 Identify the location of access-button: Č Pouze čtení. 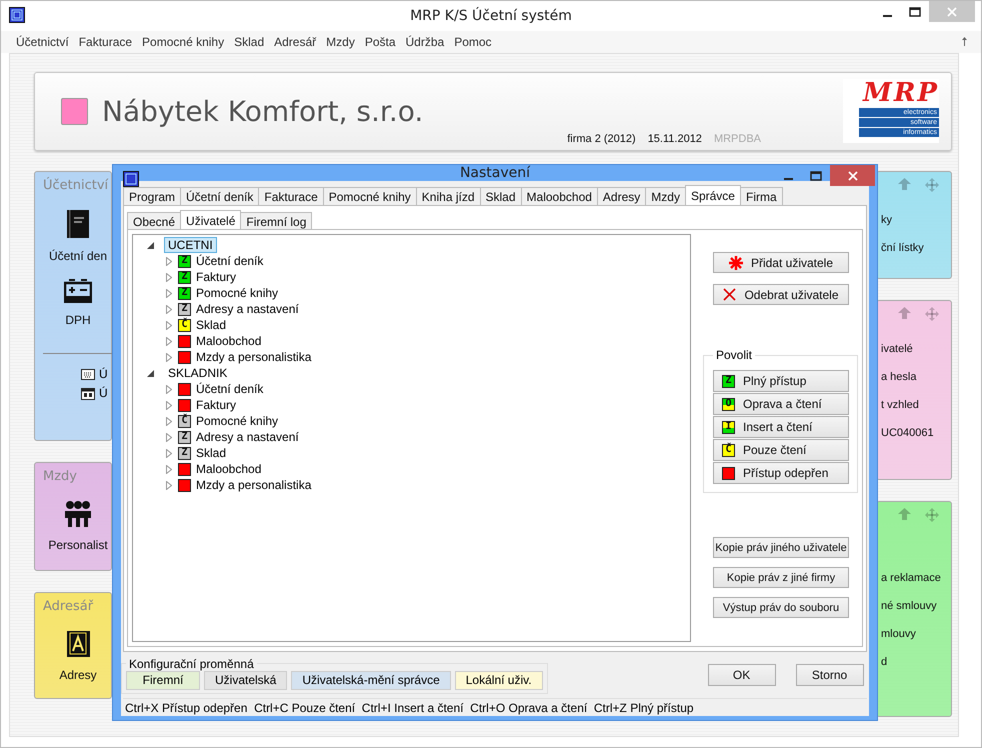
(781, 450).